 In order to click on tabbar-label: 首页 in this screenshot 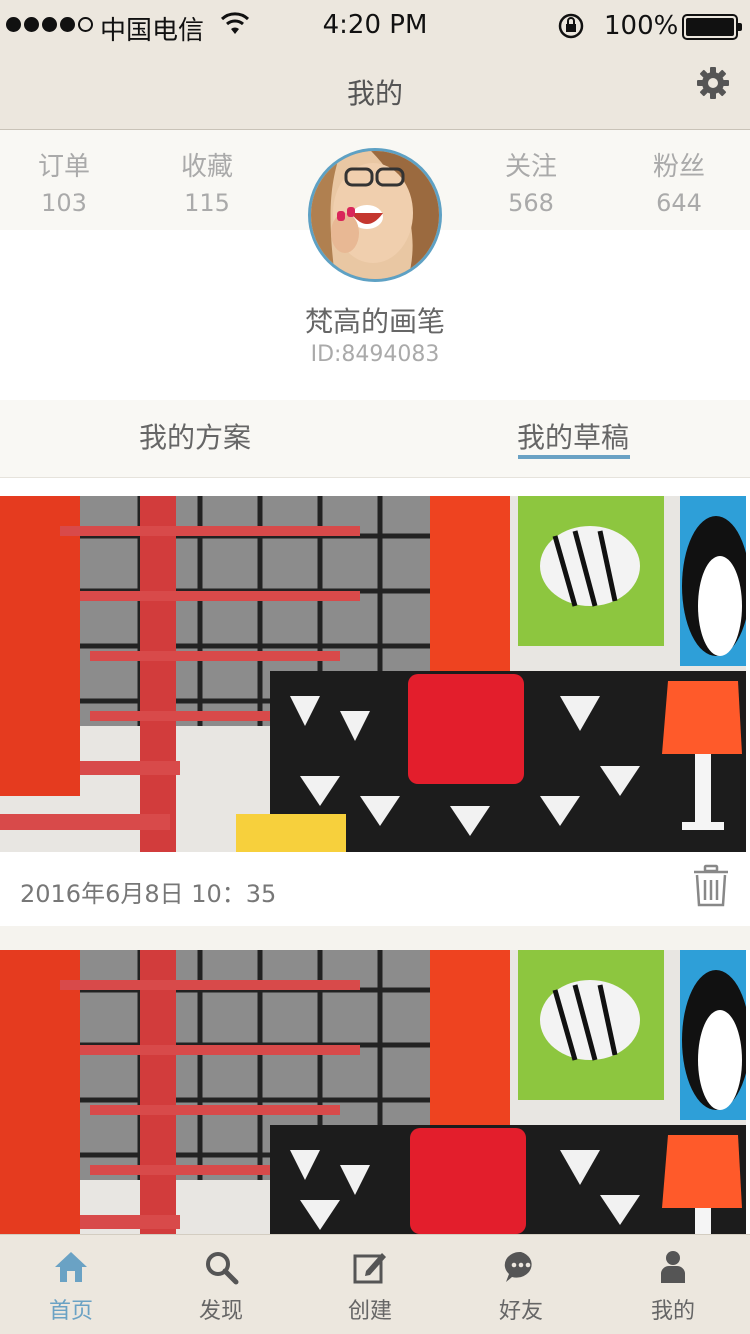, I will do `click(70, 1311)`.